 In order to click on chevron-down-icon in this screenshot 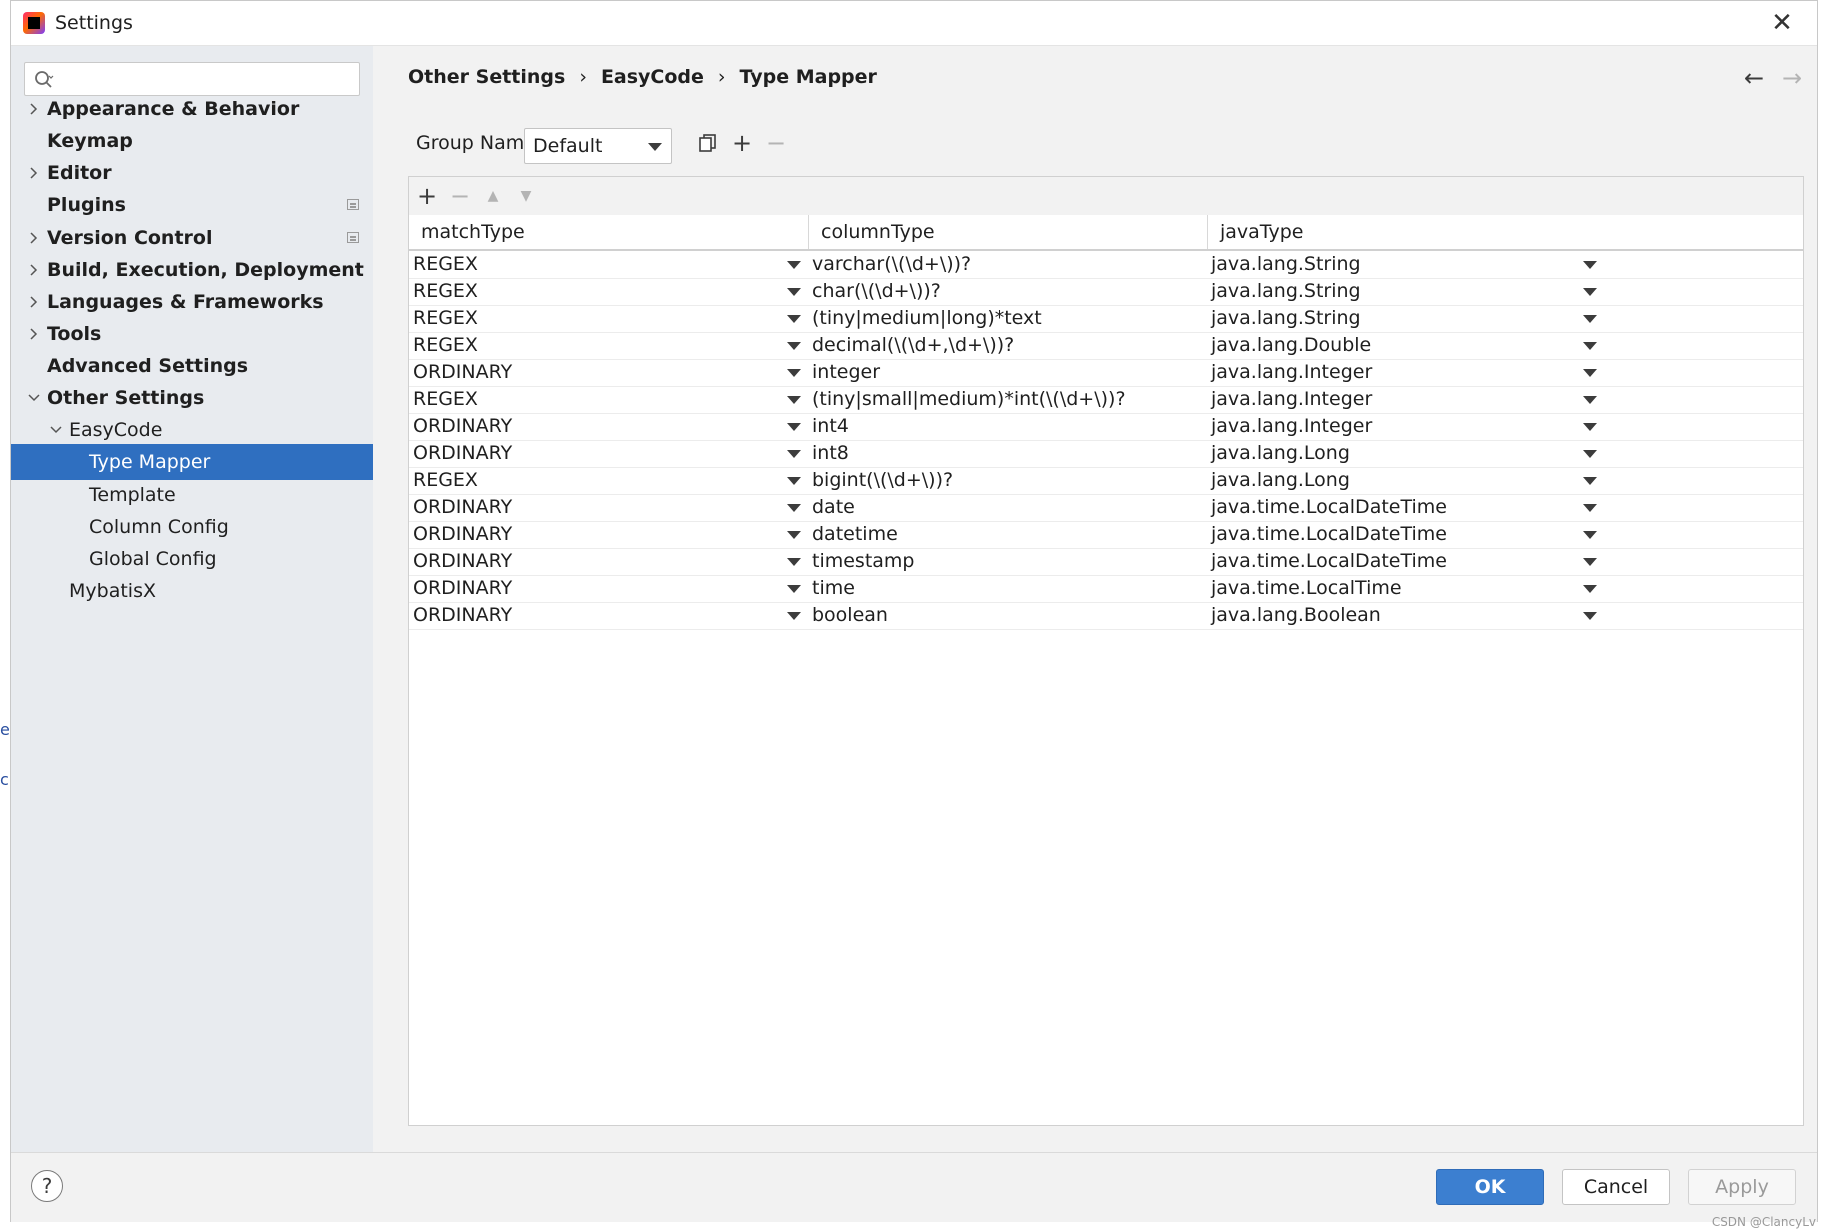, I will do `click(34, 398)`.